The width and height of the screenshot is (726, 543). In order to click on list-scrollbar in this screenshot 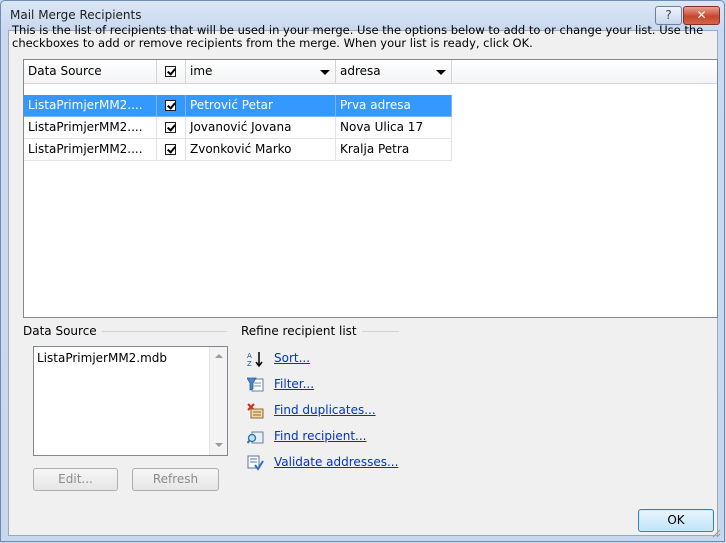, I will do `click(218, 401)`.